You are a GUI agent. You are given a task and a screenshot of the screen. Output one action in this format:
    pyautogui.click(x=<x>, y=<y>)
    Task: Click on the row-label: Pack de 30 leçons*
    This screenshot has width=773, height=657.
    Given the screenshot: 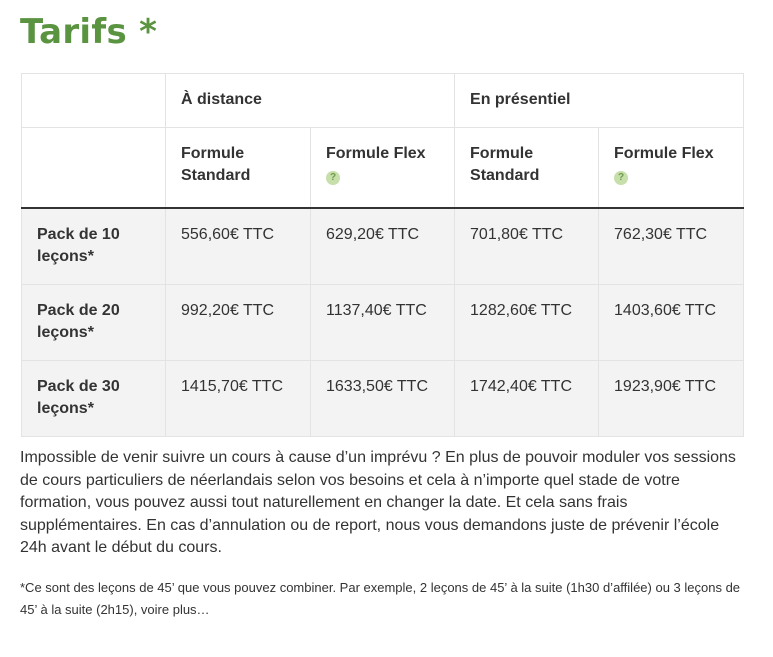 What is the action you would take?
    pyautogui.click(x=93, y=398)
    